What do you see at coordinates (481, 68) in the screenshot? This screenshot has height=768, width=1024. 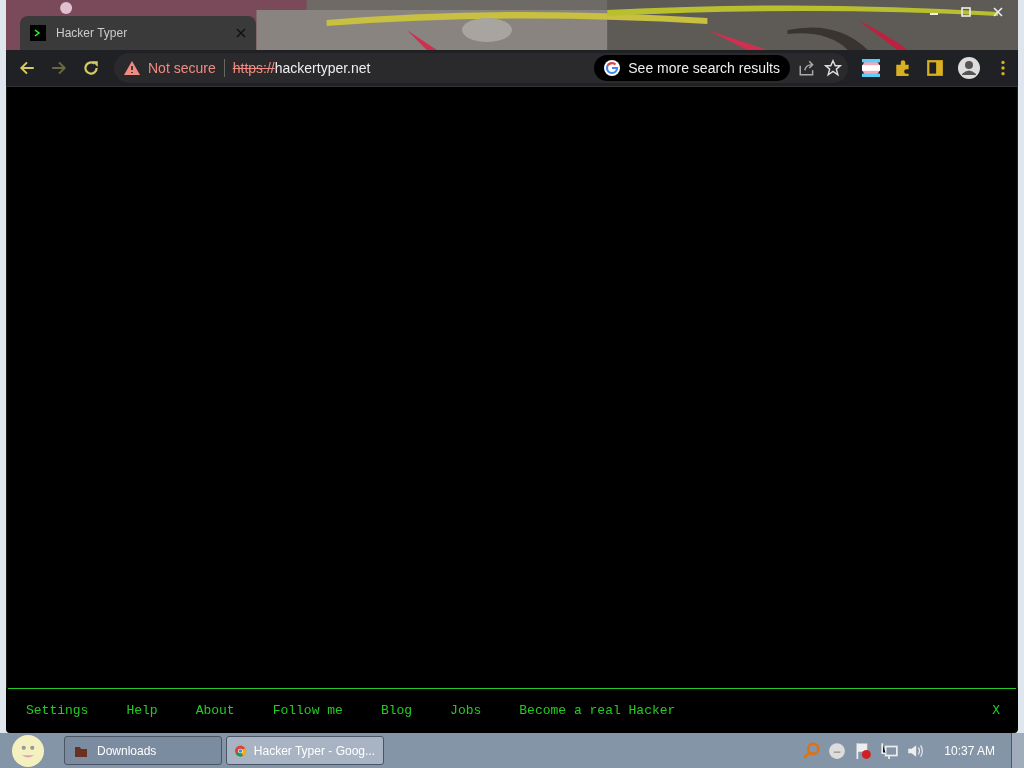 I see `address-bar: Not secure https://hackertyper.net See more search results` at bounding box center [481, 68].